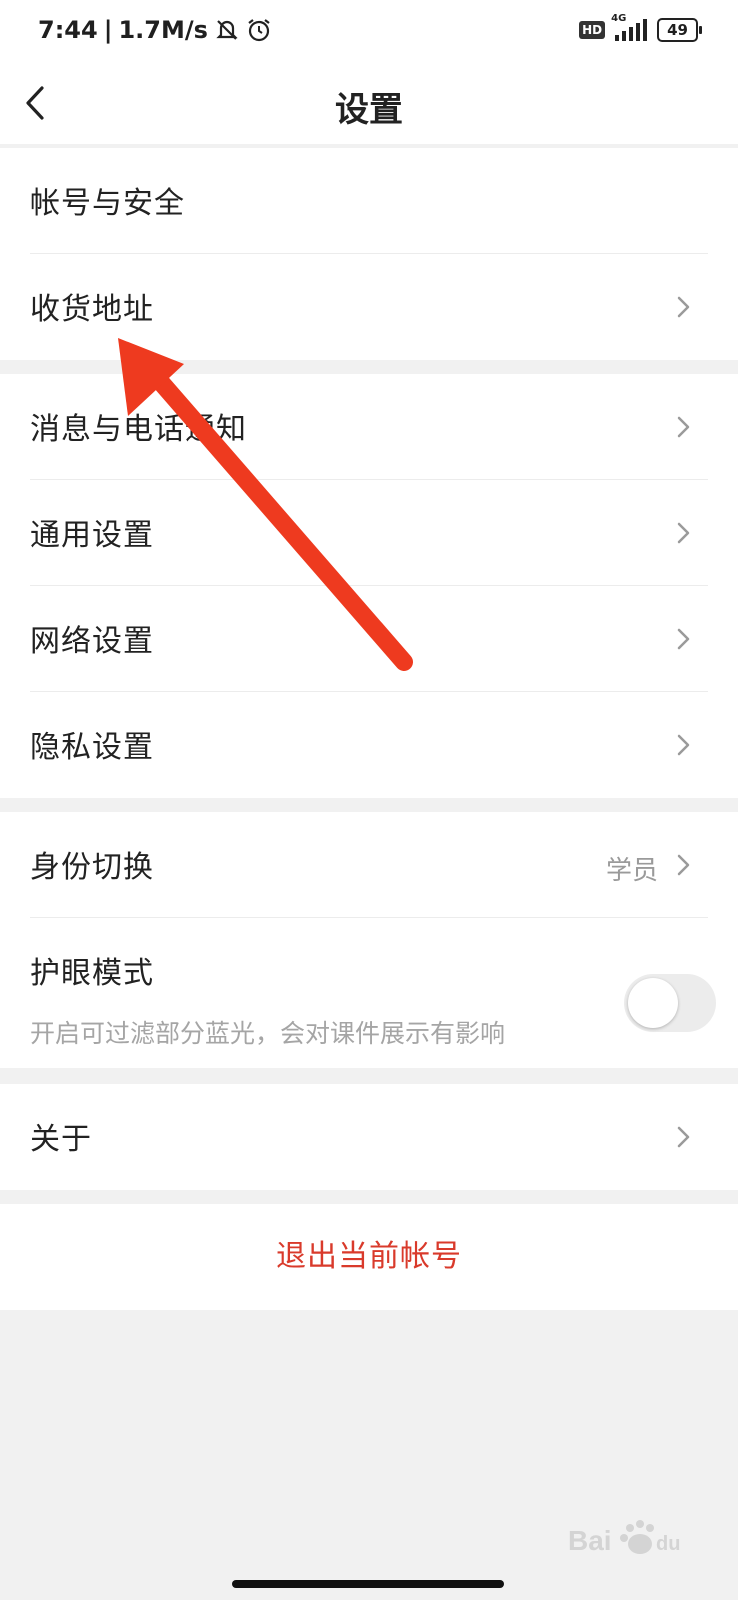 The width and height of the screenshot is (738, 1600). Describe the element at coordinates (227, 30) in the screenshot. I see `mute-icon` at that location.